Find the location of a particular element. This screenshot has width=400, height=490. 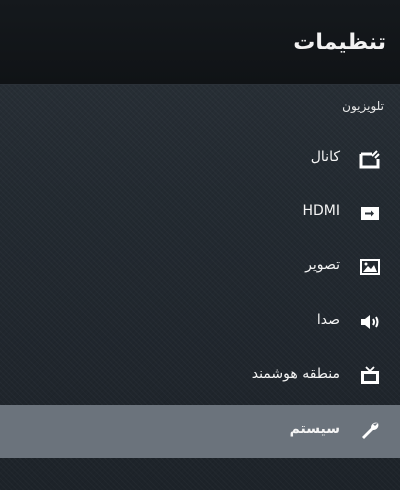

menu-item-channel: کانال is located at coordinates (200, 159).